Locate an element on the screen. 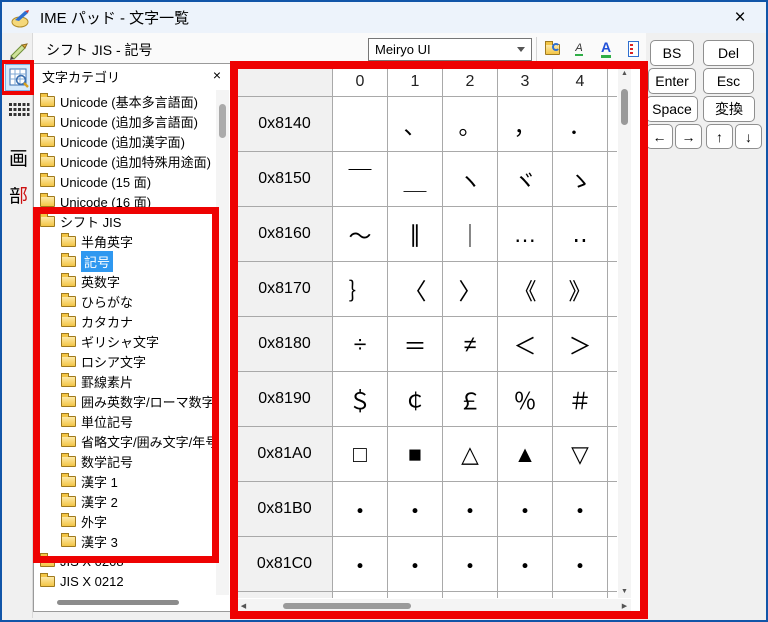 The image size is (768, 622). tree-vertical-scrollbar is located at coordinates (222, 342).